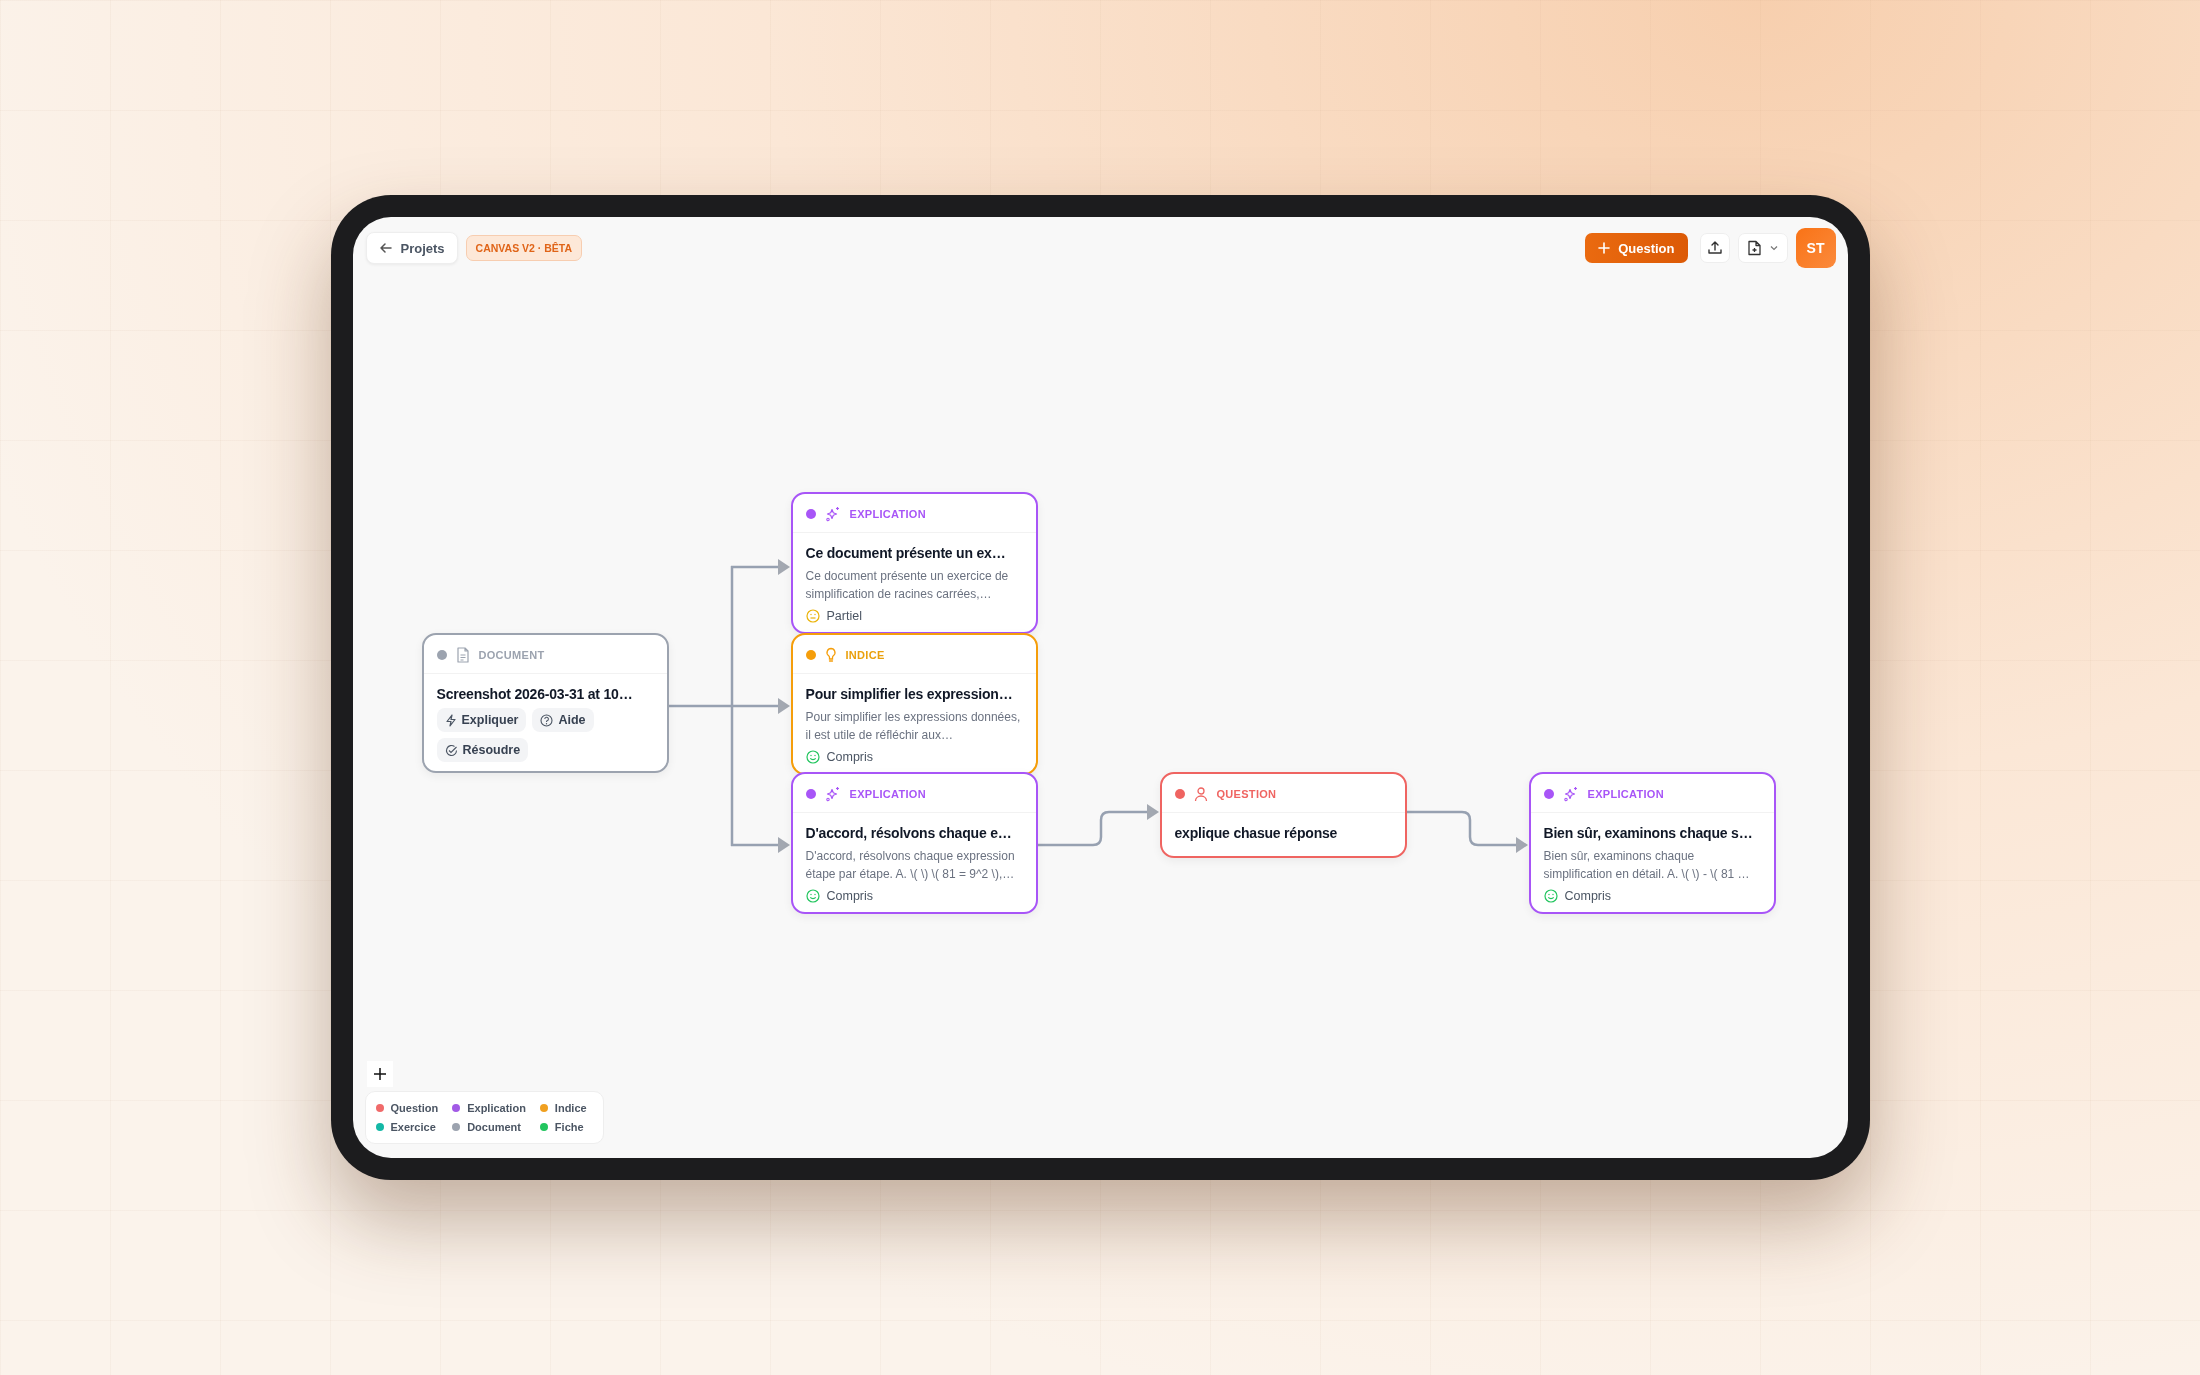 This screenshot has height=1375, width=2200. I want to click on arrow-left-icon, so click(385, 248).